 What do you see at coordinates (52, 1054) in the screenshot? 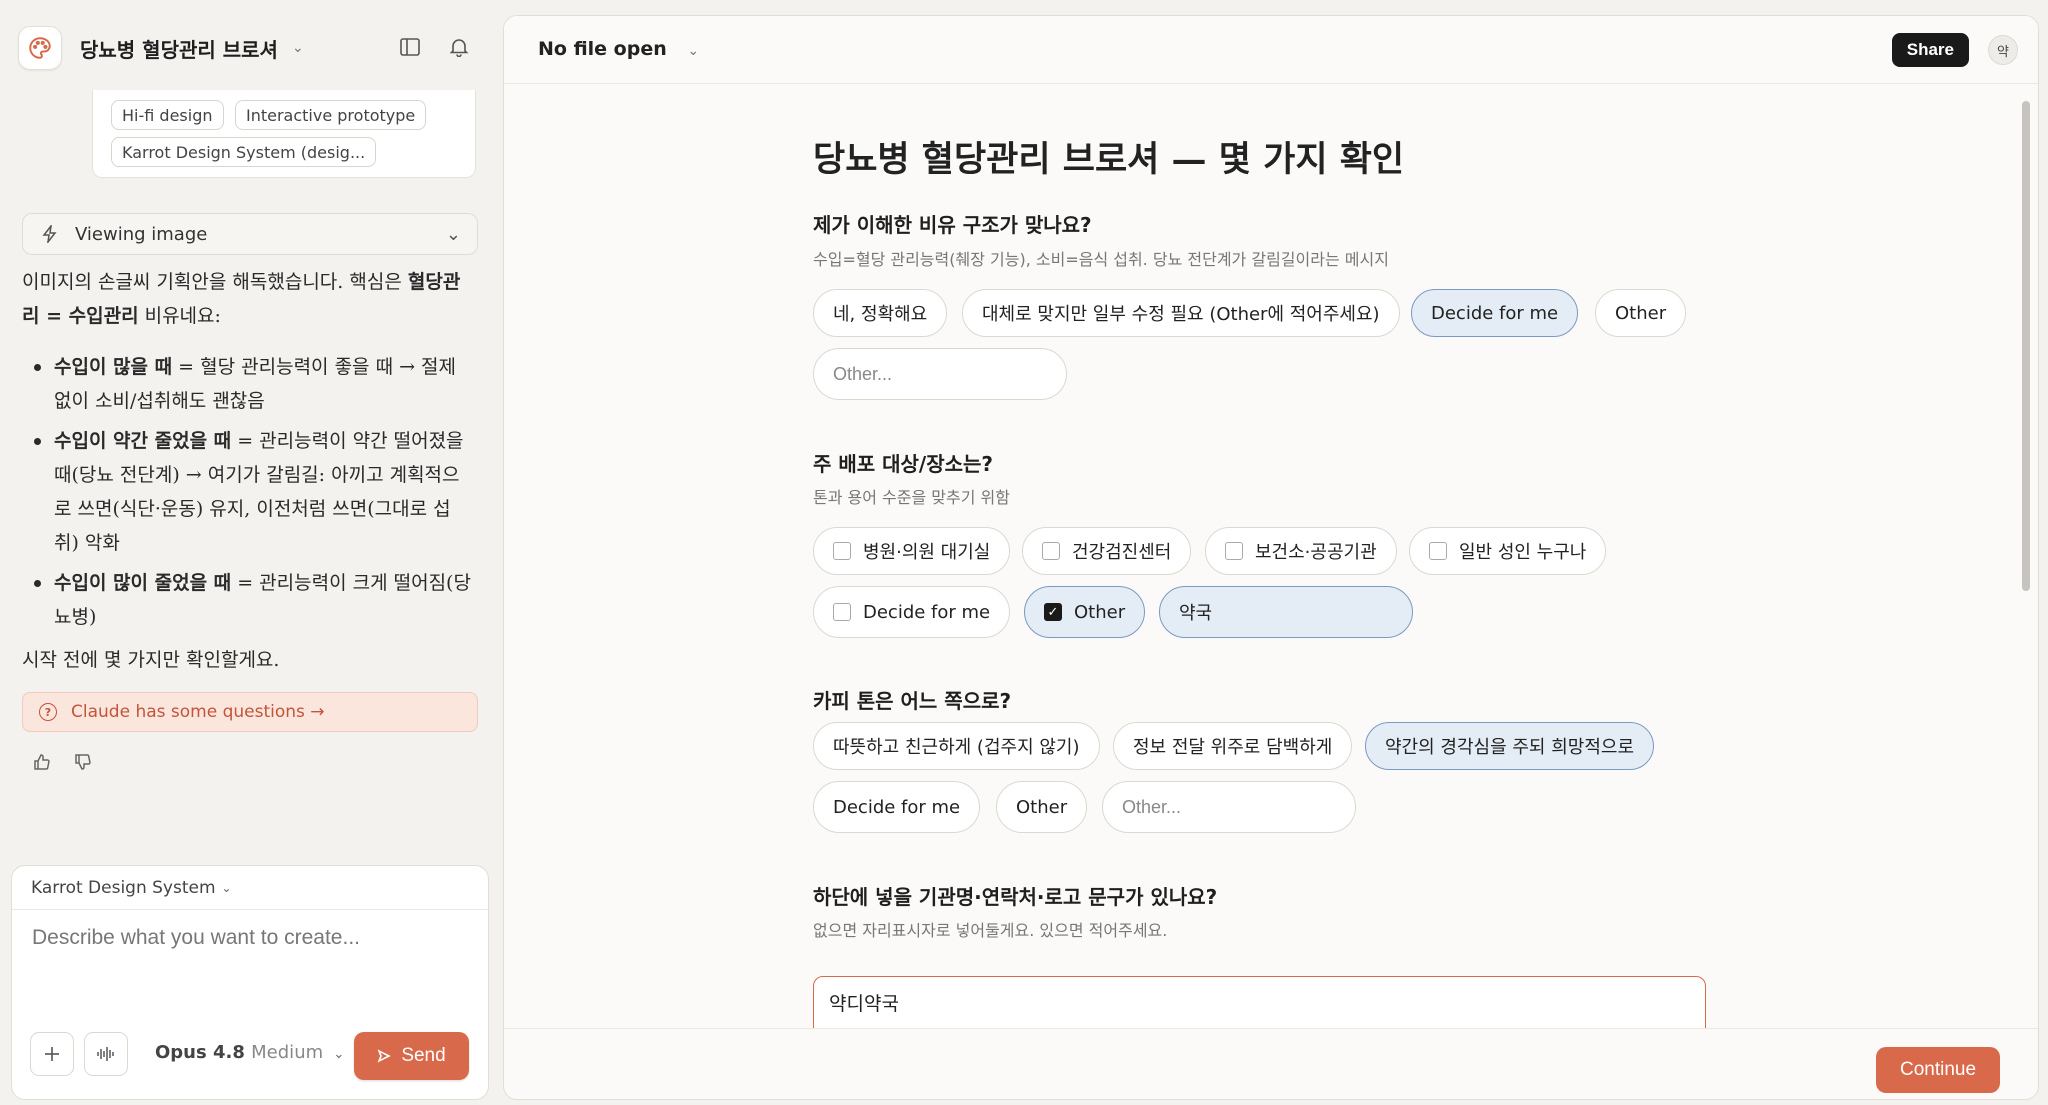
I see `add-attachment-button` at bounding box center [52, 1054].